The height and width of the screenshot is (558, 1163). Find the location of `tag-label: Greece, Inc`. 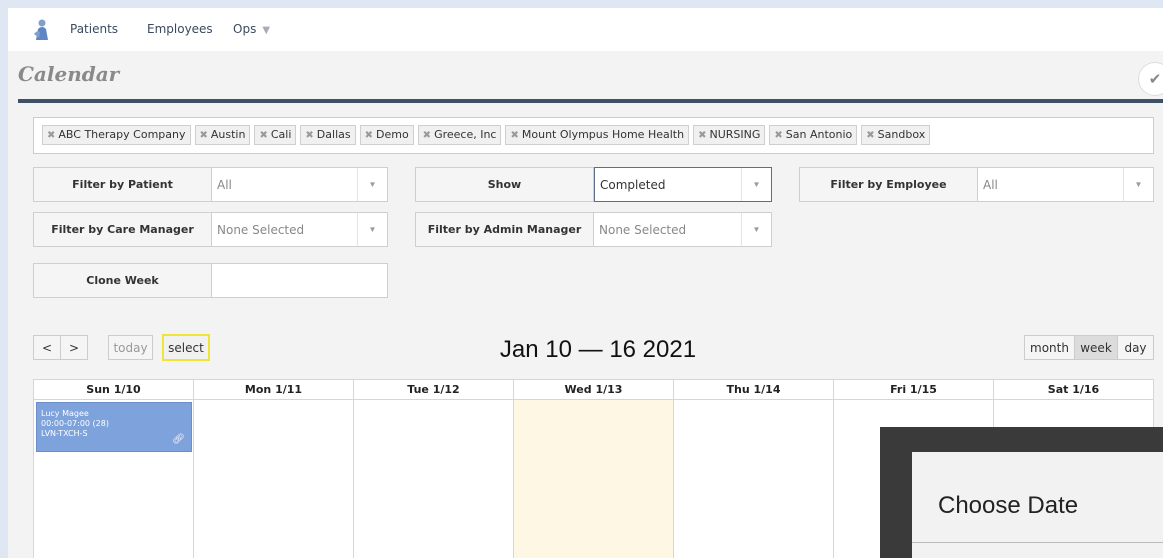

tag-label: Greece, Inc is located at coordinates (465, 134).